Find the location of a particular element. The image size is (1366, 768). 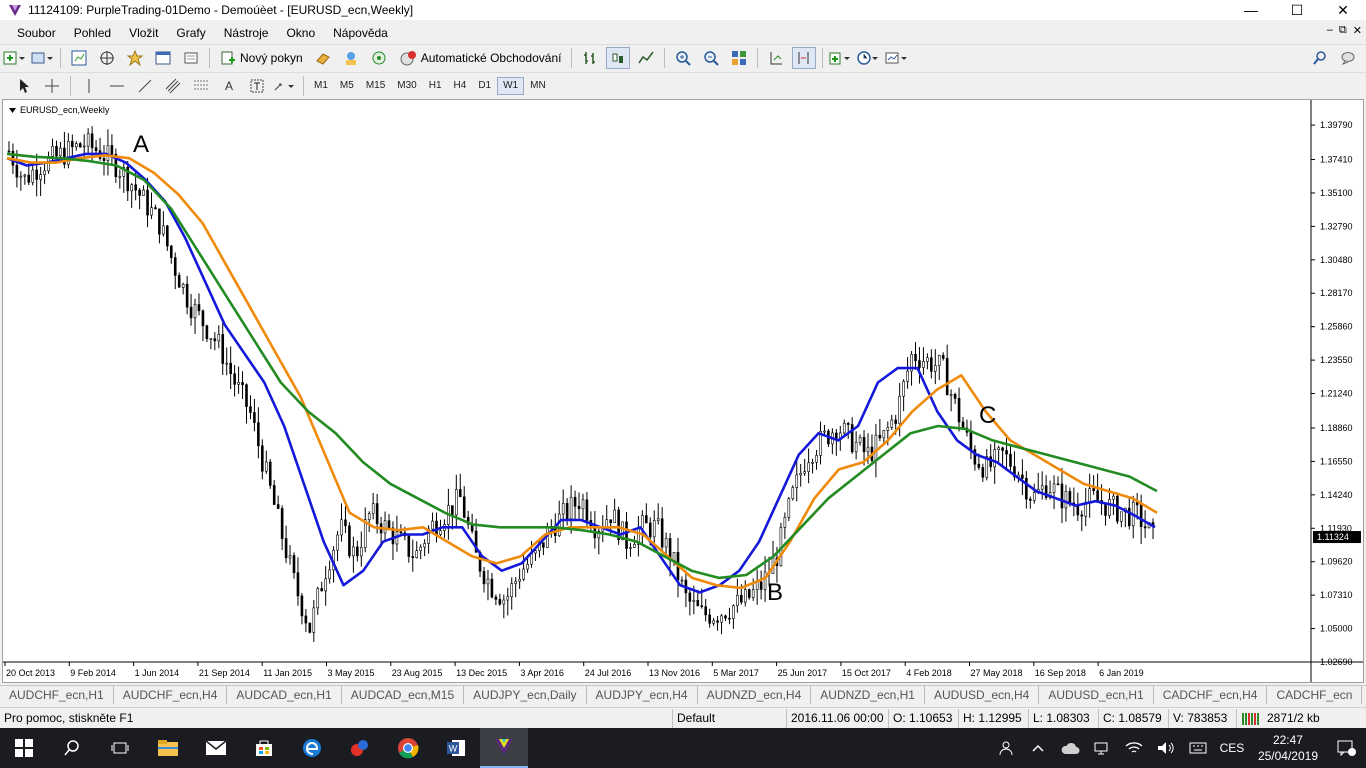

clock-date: 25/04/2019 is located at coordinates (1287, 756).